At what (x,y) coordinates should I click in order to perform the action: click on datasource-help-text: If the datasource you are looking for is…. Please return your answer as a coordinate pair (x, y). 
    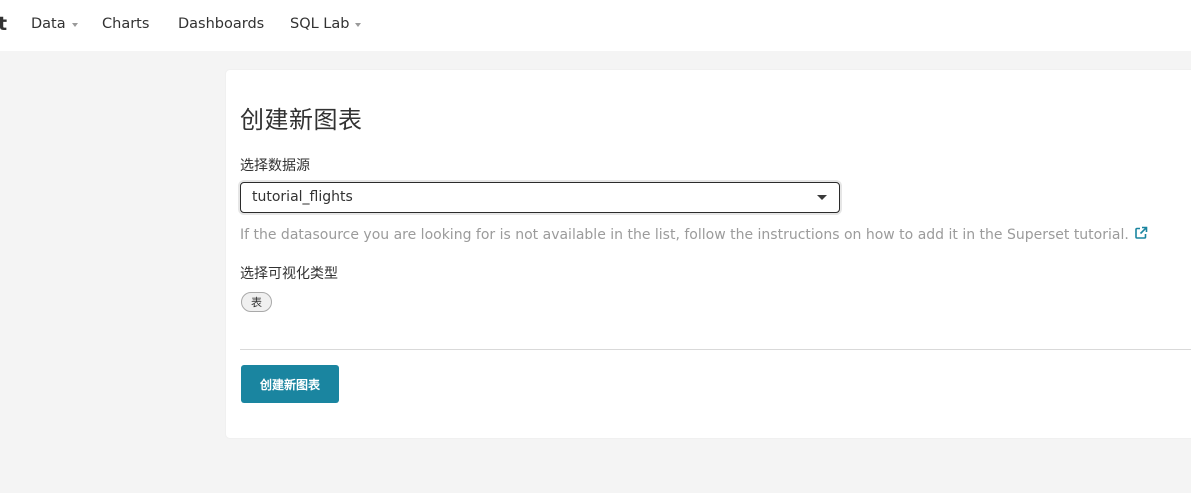
    Looking at the image, I should click on (694, 235).